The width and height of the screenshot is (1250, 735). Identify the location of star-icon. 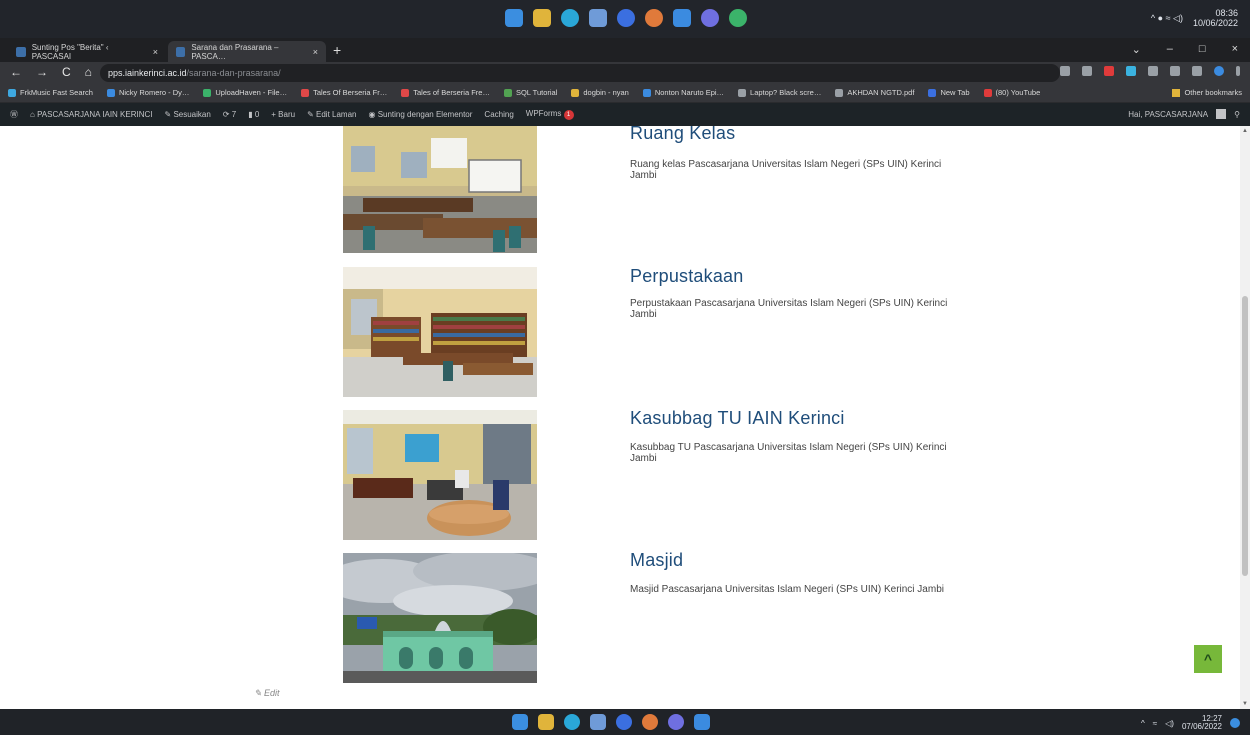
(1087, 71).